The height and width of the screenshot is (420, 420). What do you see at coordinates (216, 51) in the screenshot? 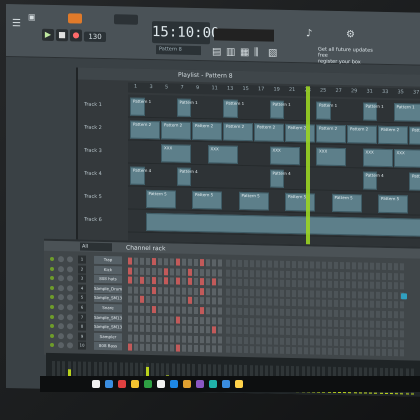
I see `playlist-icon: ▤` at bounding box center [216, 51].